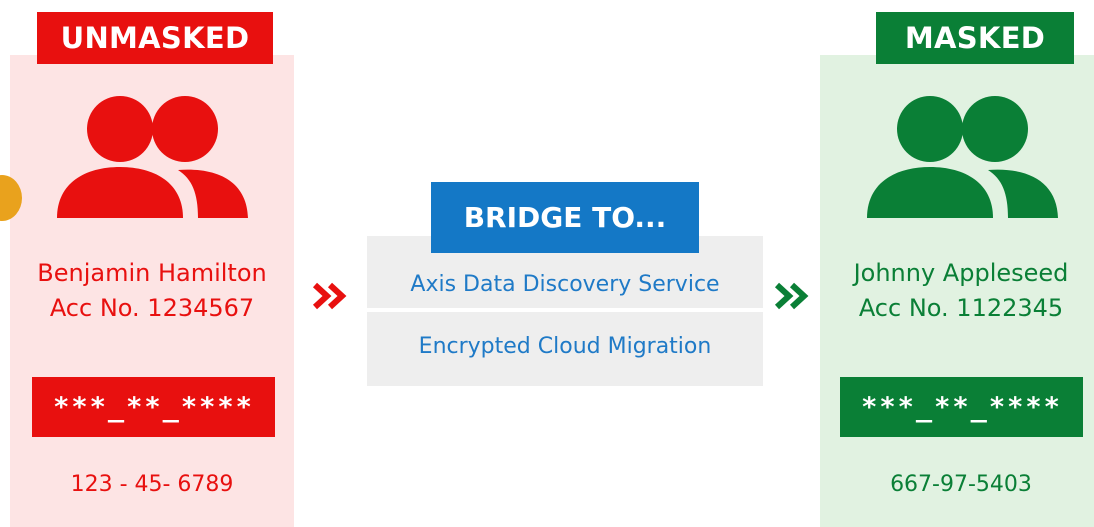  What do you see at coordinates (961, 308) in the screenshot?
I see `masked-account: Acc No. 1122345` at bounding box center [961, 308].